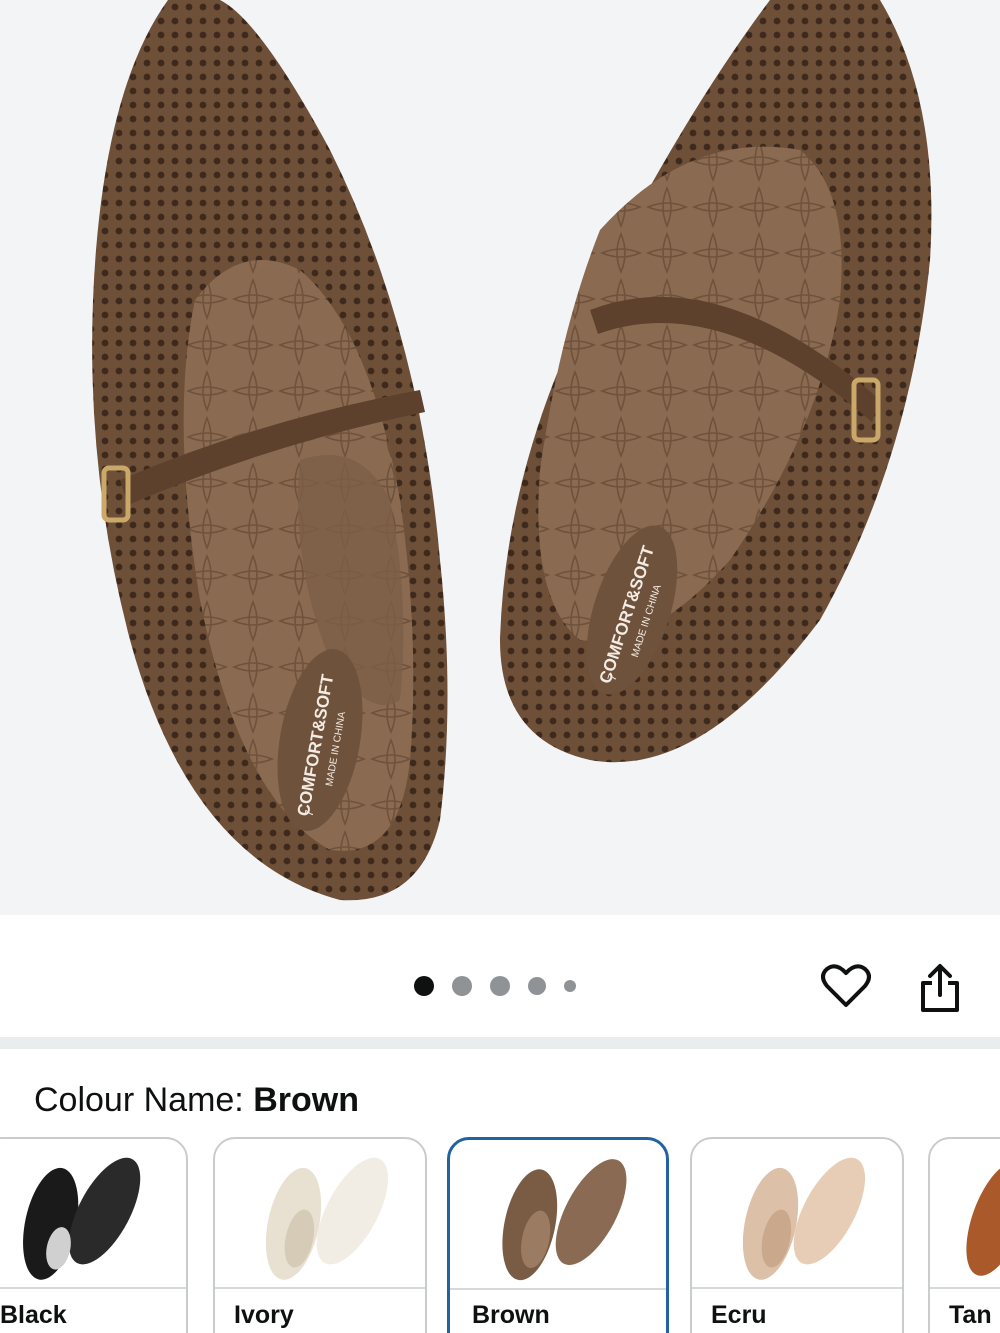 This screenshot has width=1000, height=1333. Describe the element at coordinates (970, 1315) in the screenshot. I see `swatch-label-tan: Tan` at that location.